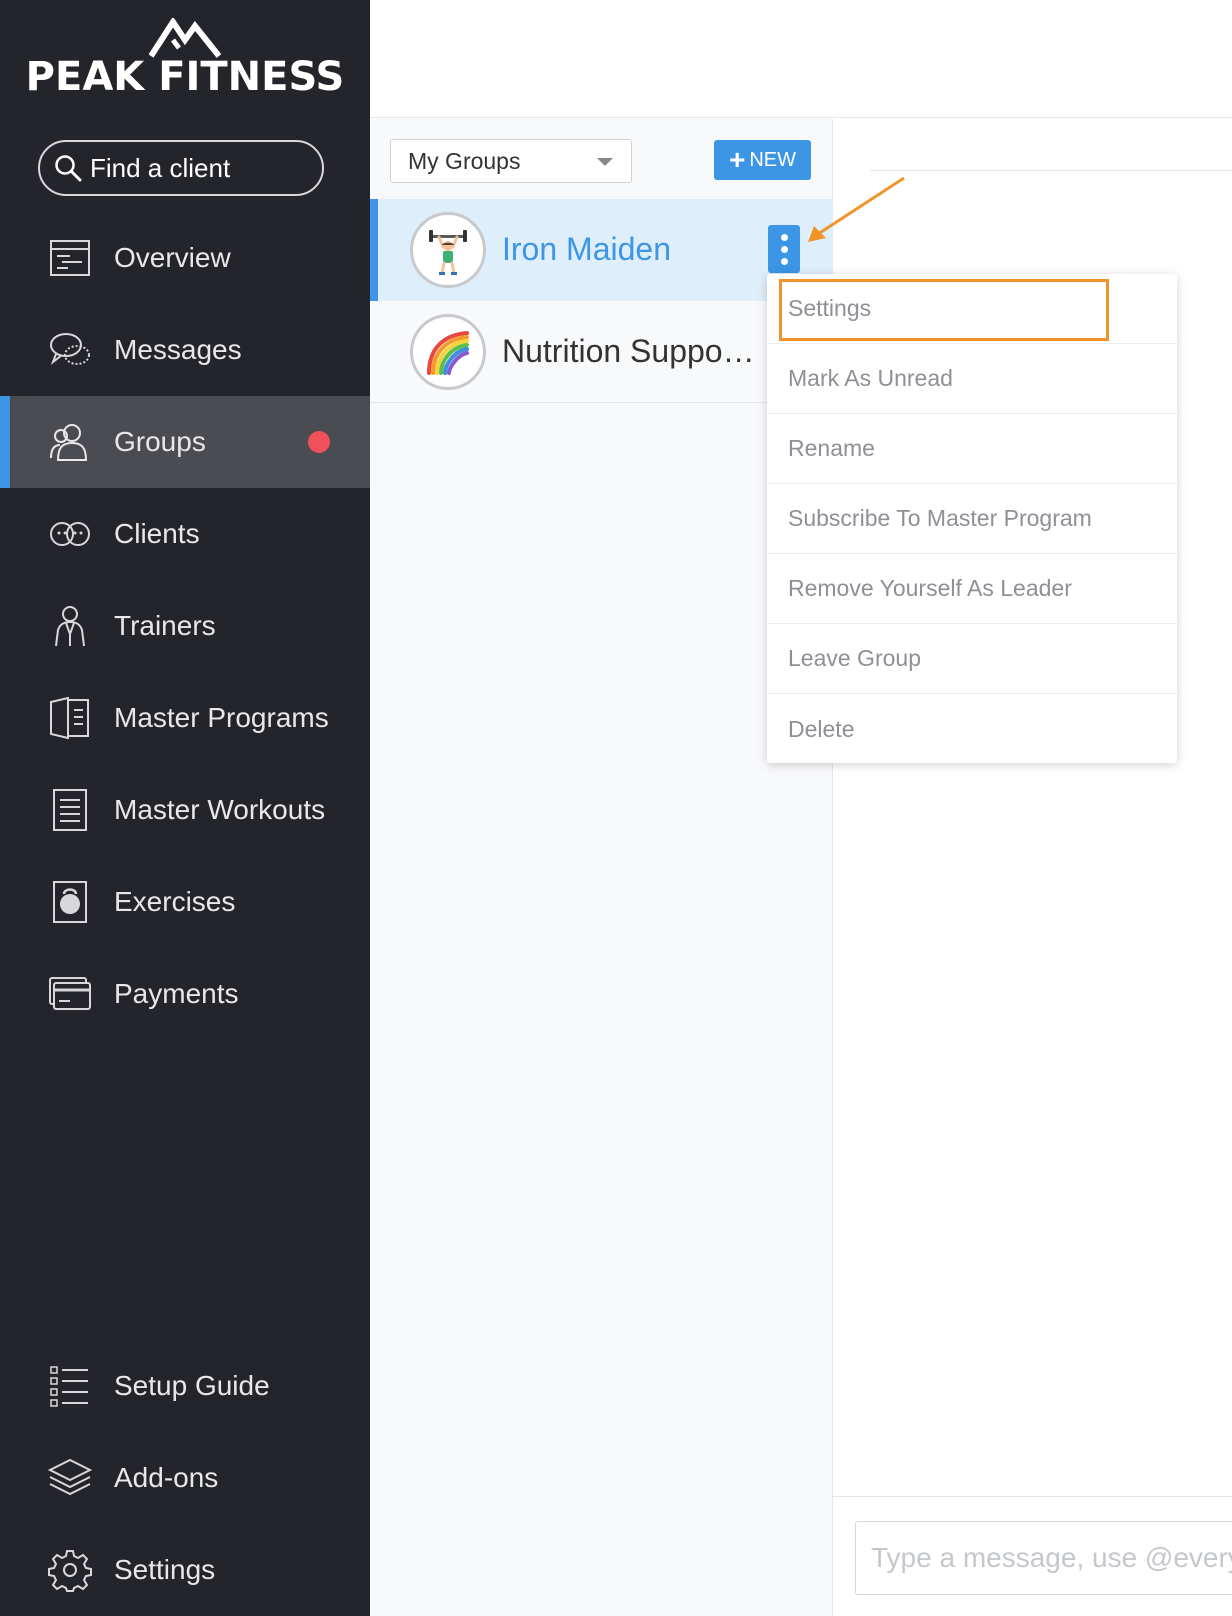  I want to click on gear-icon, so click(70, 1571).